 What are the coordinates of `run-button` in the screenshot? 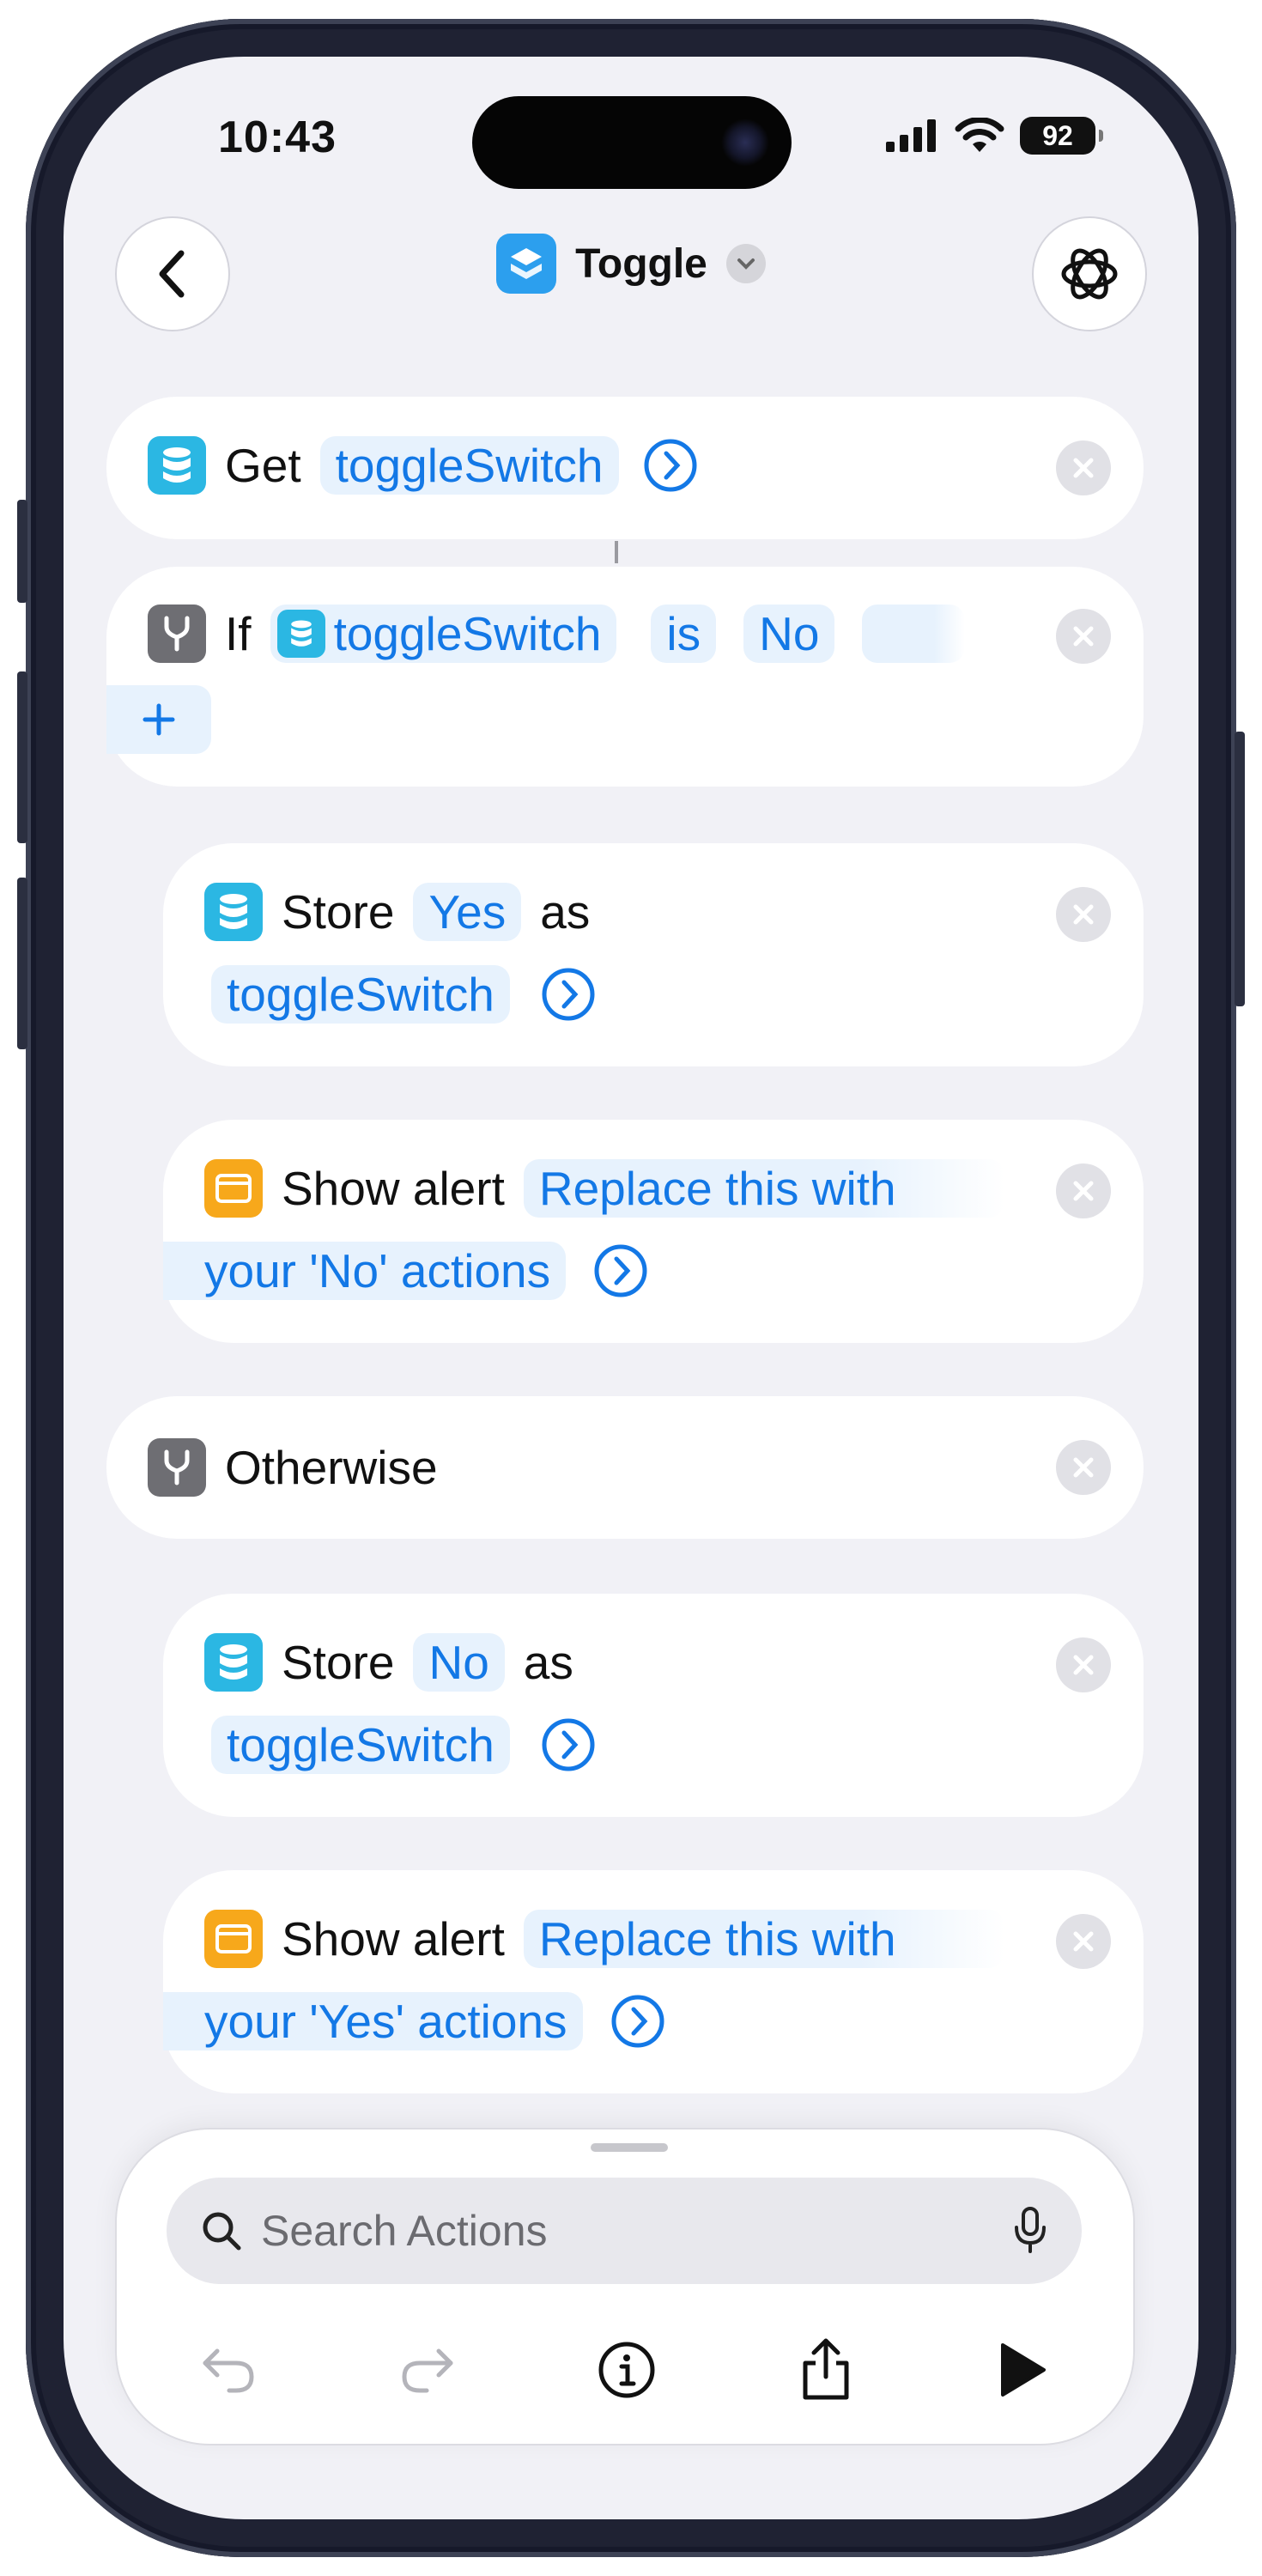 It's located at (1021, 2370).